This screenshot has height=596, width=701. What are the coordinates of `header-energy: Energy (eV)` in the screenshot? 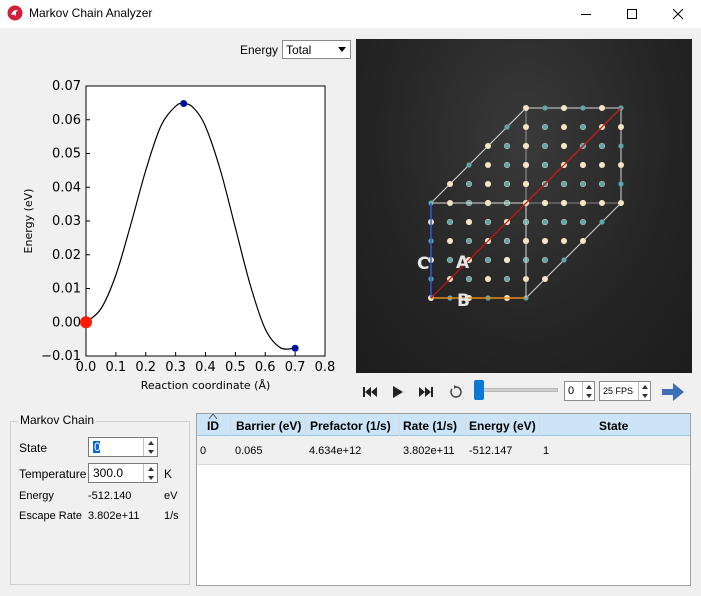 It's located at (502, 426).